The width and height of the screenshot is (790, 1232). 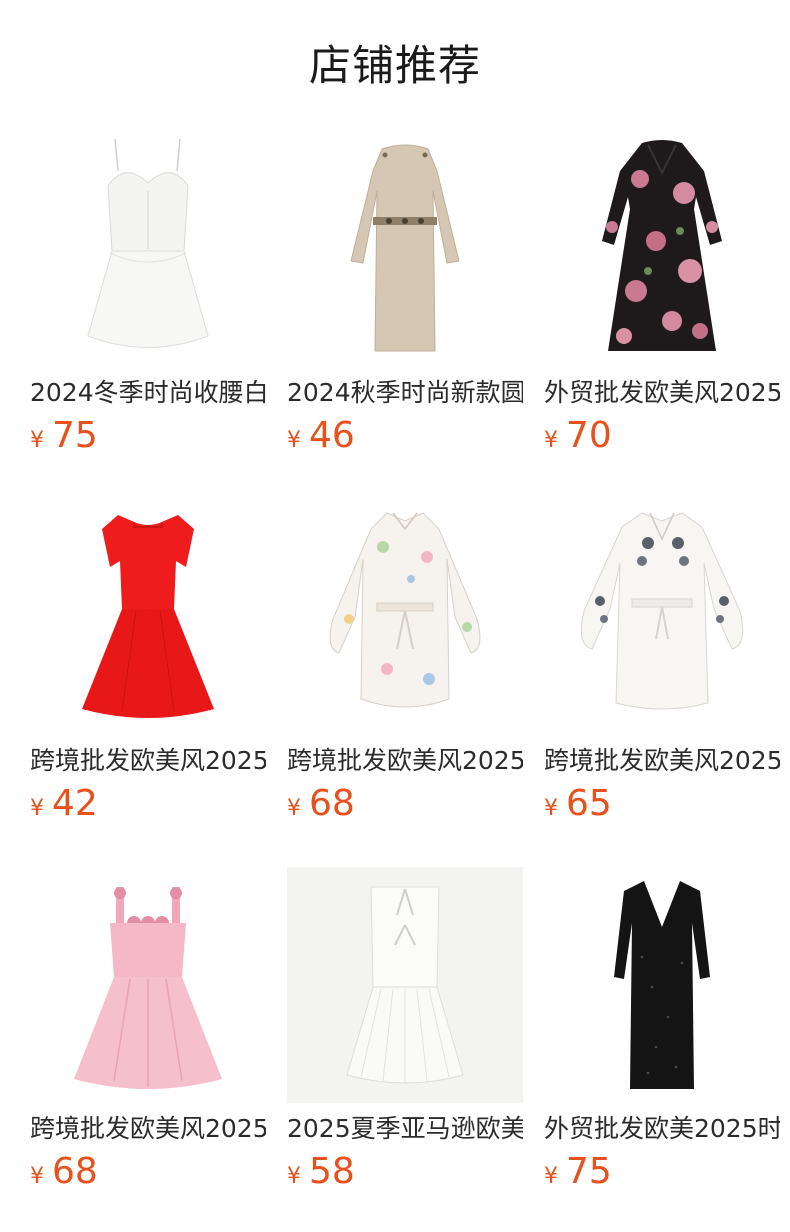 I want to click on product-card: 跨境批发欧美风2025 ¥65, so click(x=662, y=666).